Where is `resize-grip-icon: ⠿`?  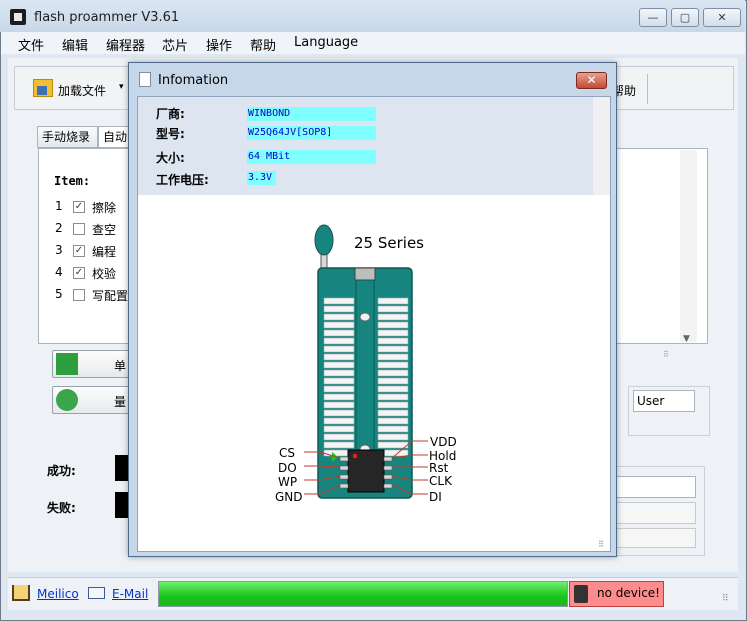 resize-grip-icon: ⠿ is located at coordinates (725, 599).